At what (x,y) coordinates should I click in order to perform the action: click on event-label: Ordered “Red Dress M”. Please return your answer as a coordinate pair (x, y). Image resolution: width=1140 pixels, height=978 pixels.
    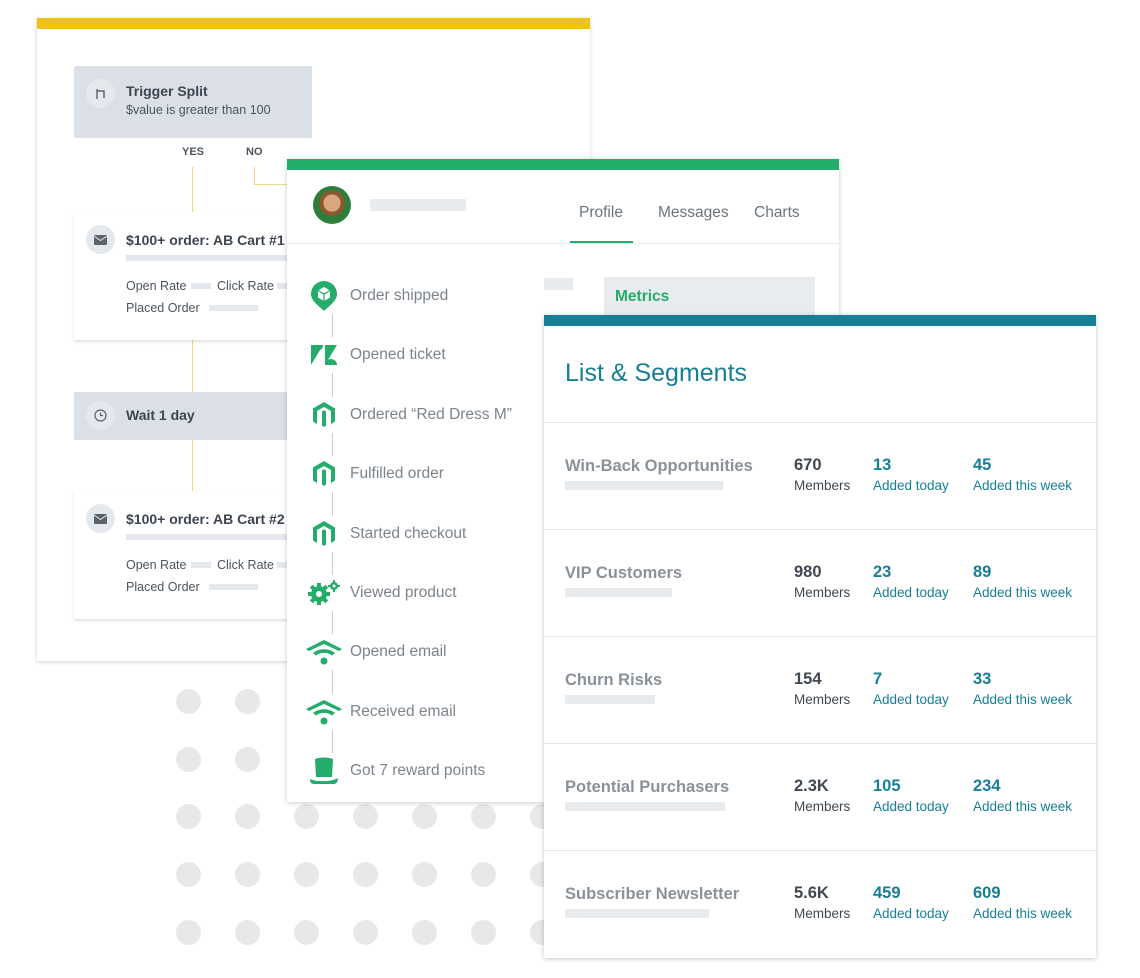
    Looking at the image, I should click on (431, 414).